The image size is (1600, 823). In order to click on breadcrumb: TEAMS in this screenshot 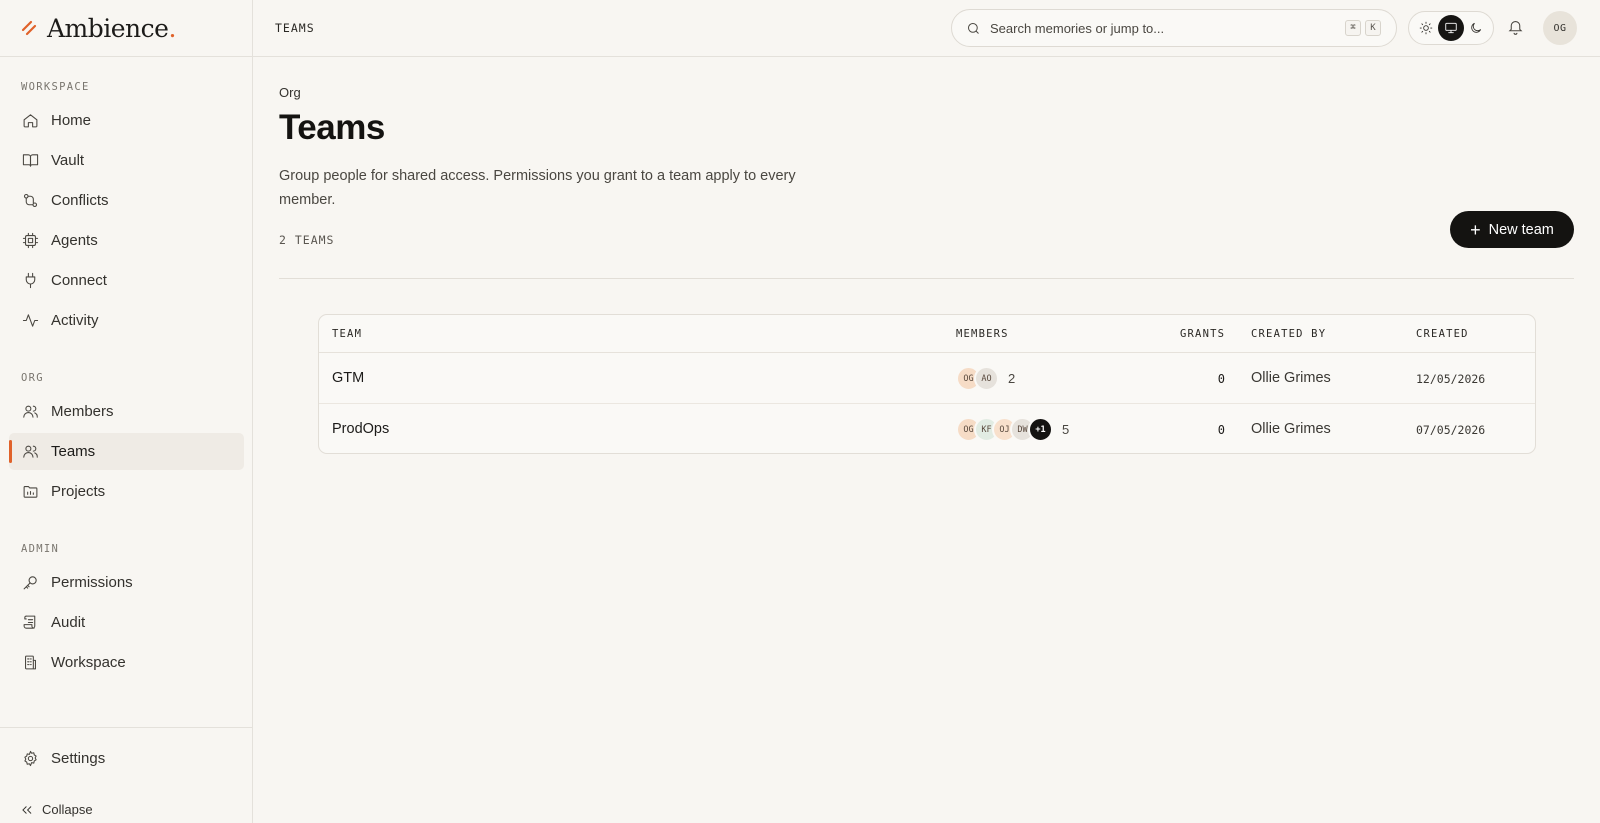, I will do `click(295, 28)`.